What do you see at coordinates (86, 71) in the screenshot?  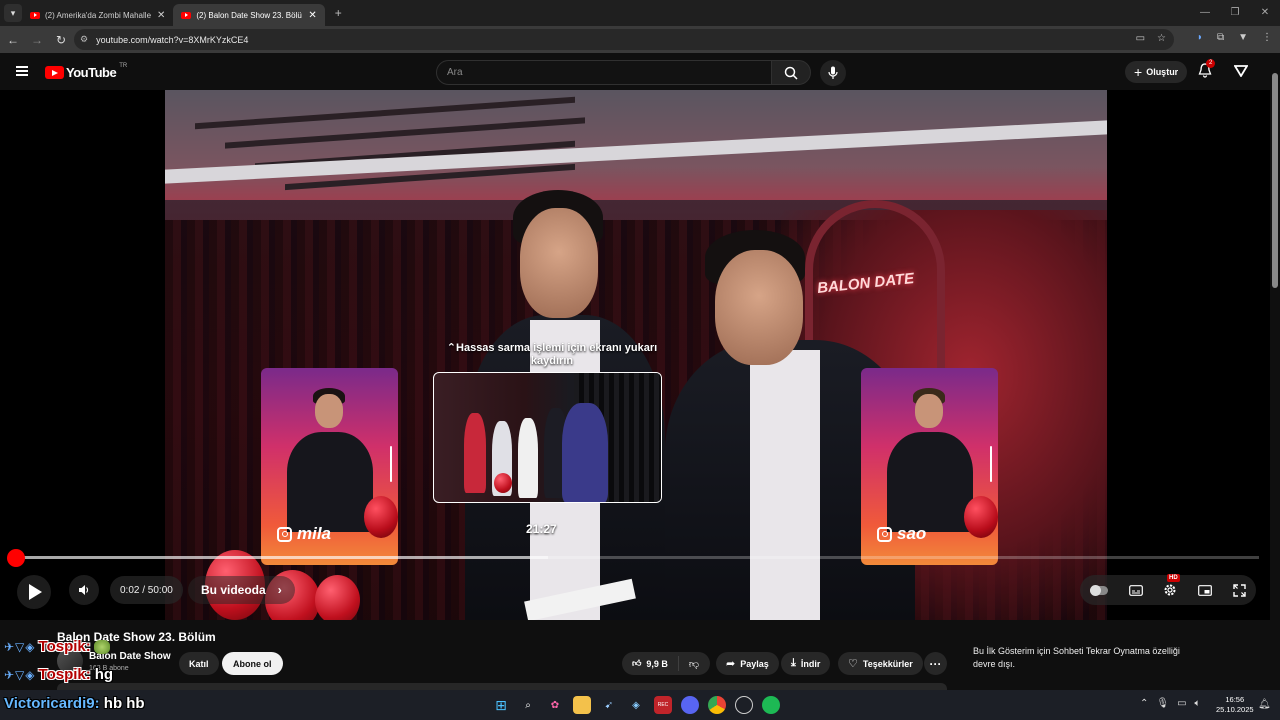 I see `youtube-logo: YouTube TR` at bounding box center [86, 71].